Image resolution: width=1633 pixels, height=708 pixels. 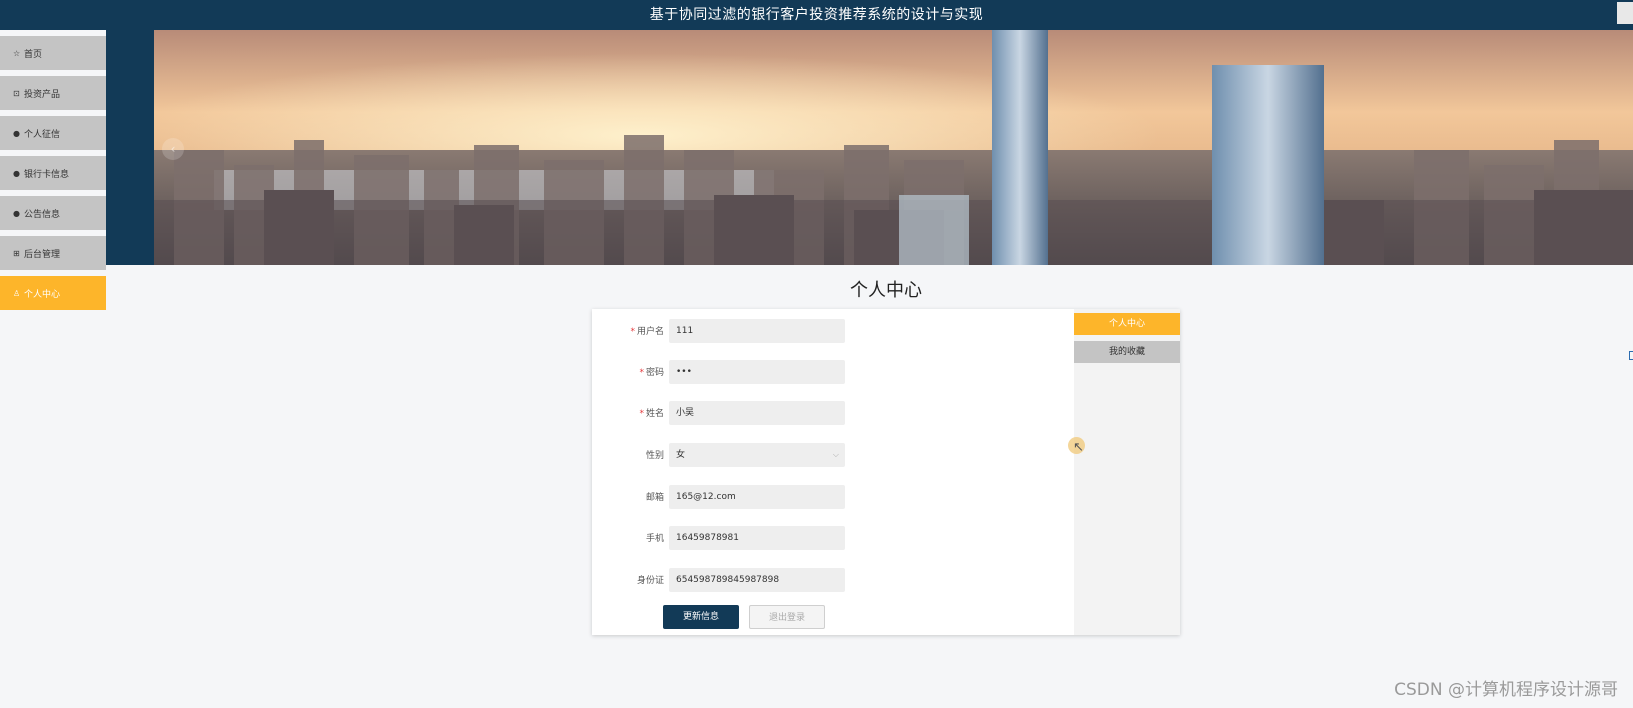 I want to click on id-card-input: 654598789845987898, so click(x=757, y=580).